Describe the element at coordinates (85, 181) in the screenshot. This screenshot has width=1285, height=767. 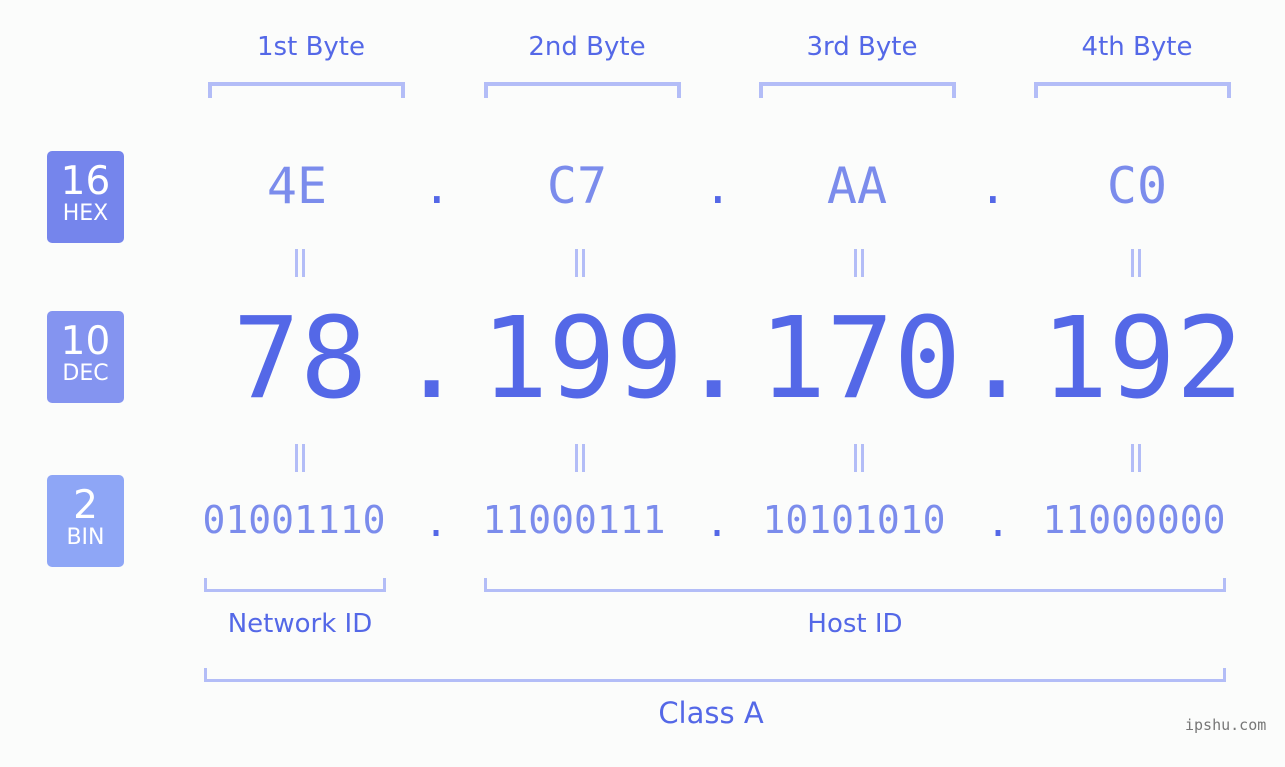
I see `hex-badge-base: 16` at that location.